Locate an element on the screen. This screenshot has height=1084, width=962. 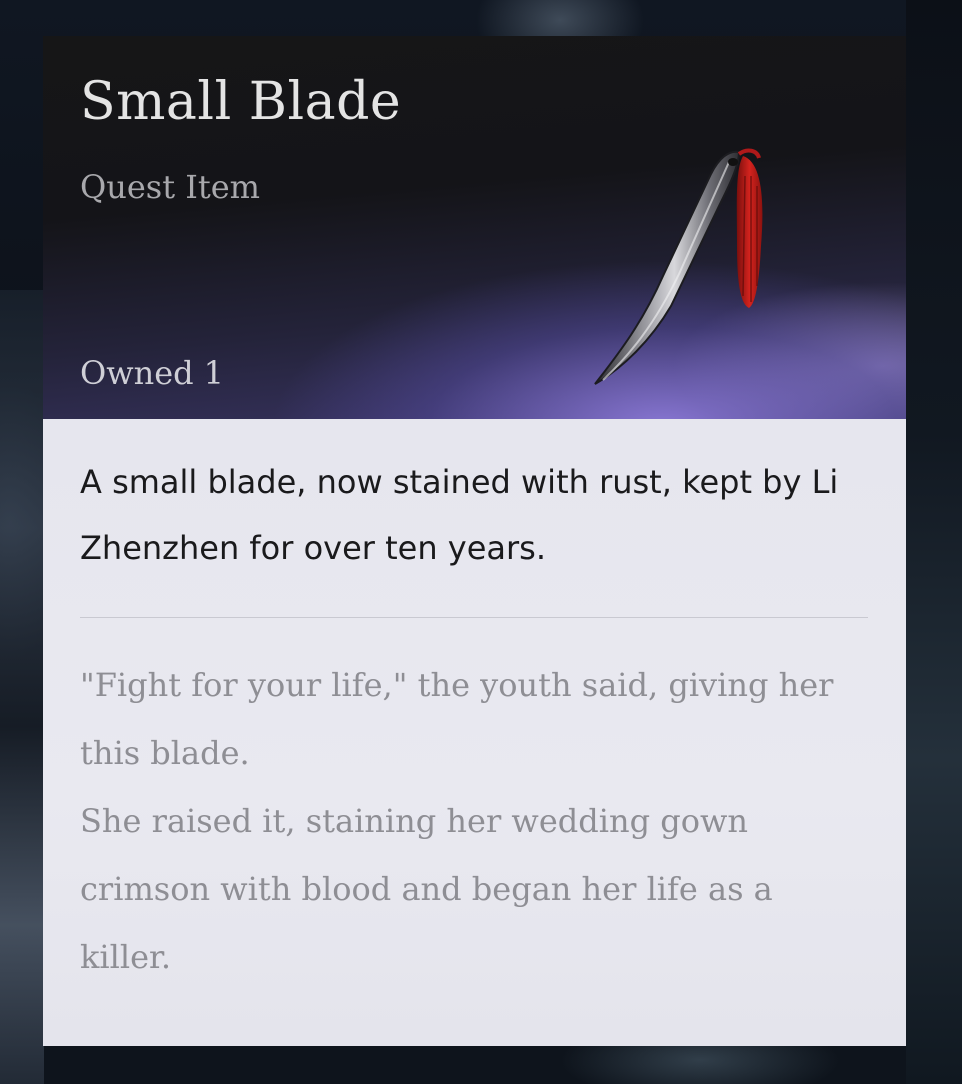
backdrop-right-scenery is located at coordinates (934, 542).